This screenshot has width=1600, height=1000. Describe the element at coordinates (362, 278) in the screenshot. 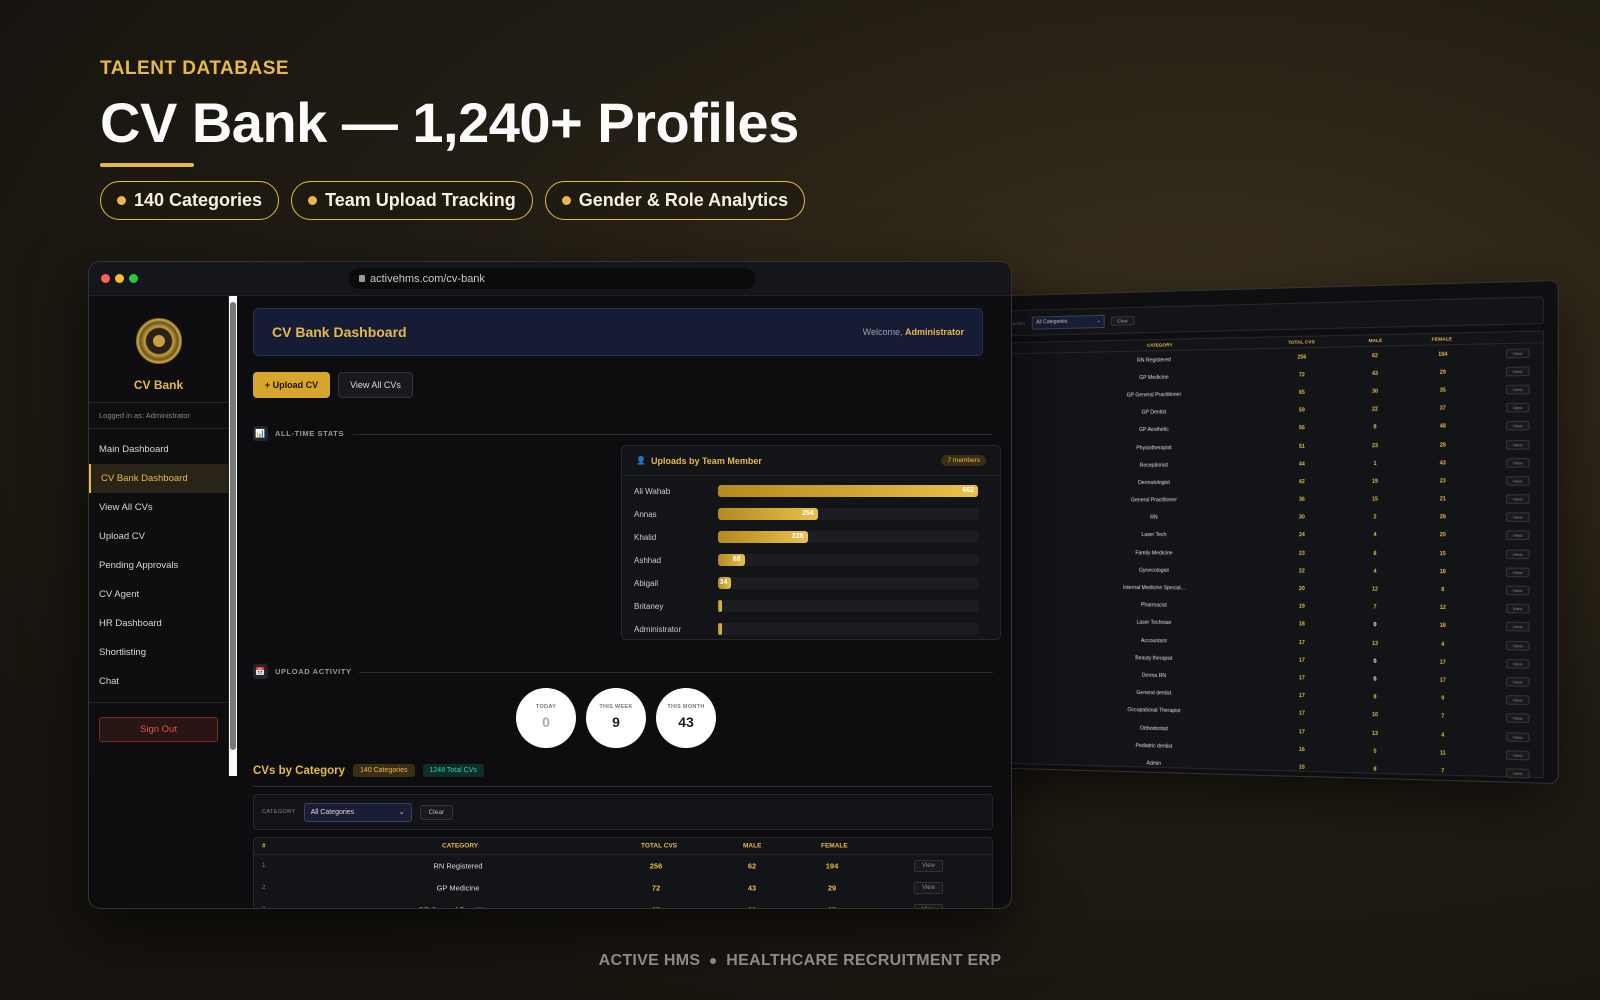

I see `lock-icon` at that location.